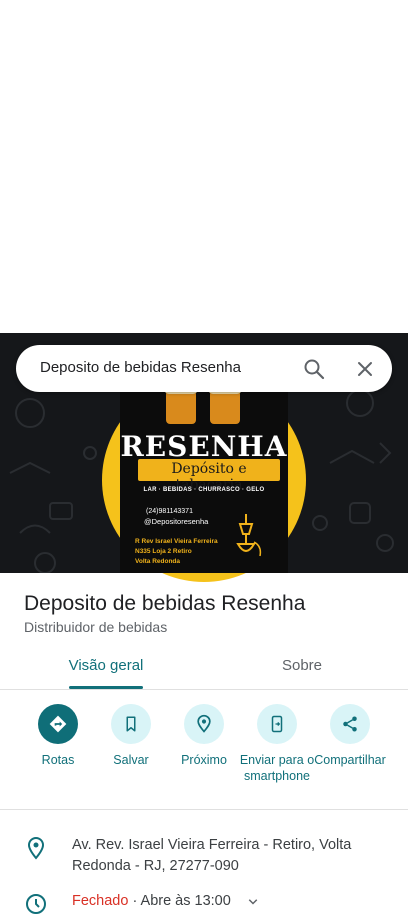 The image size is (408, 916). I want to click on location-pin-icon, so click(36, 848).